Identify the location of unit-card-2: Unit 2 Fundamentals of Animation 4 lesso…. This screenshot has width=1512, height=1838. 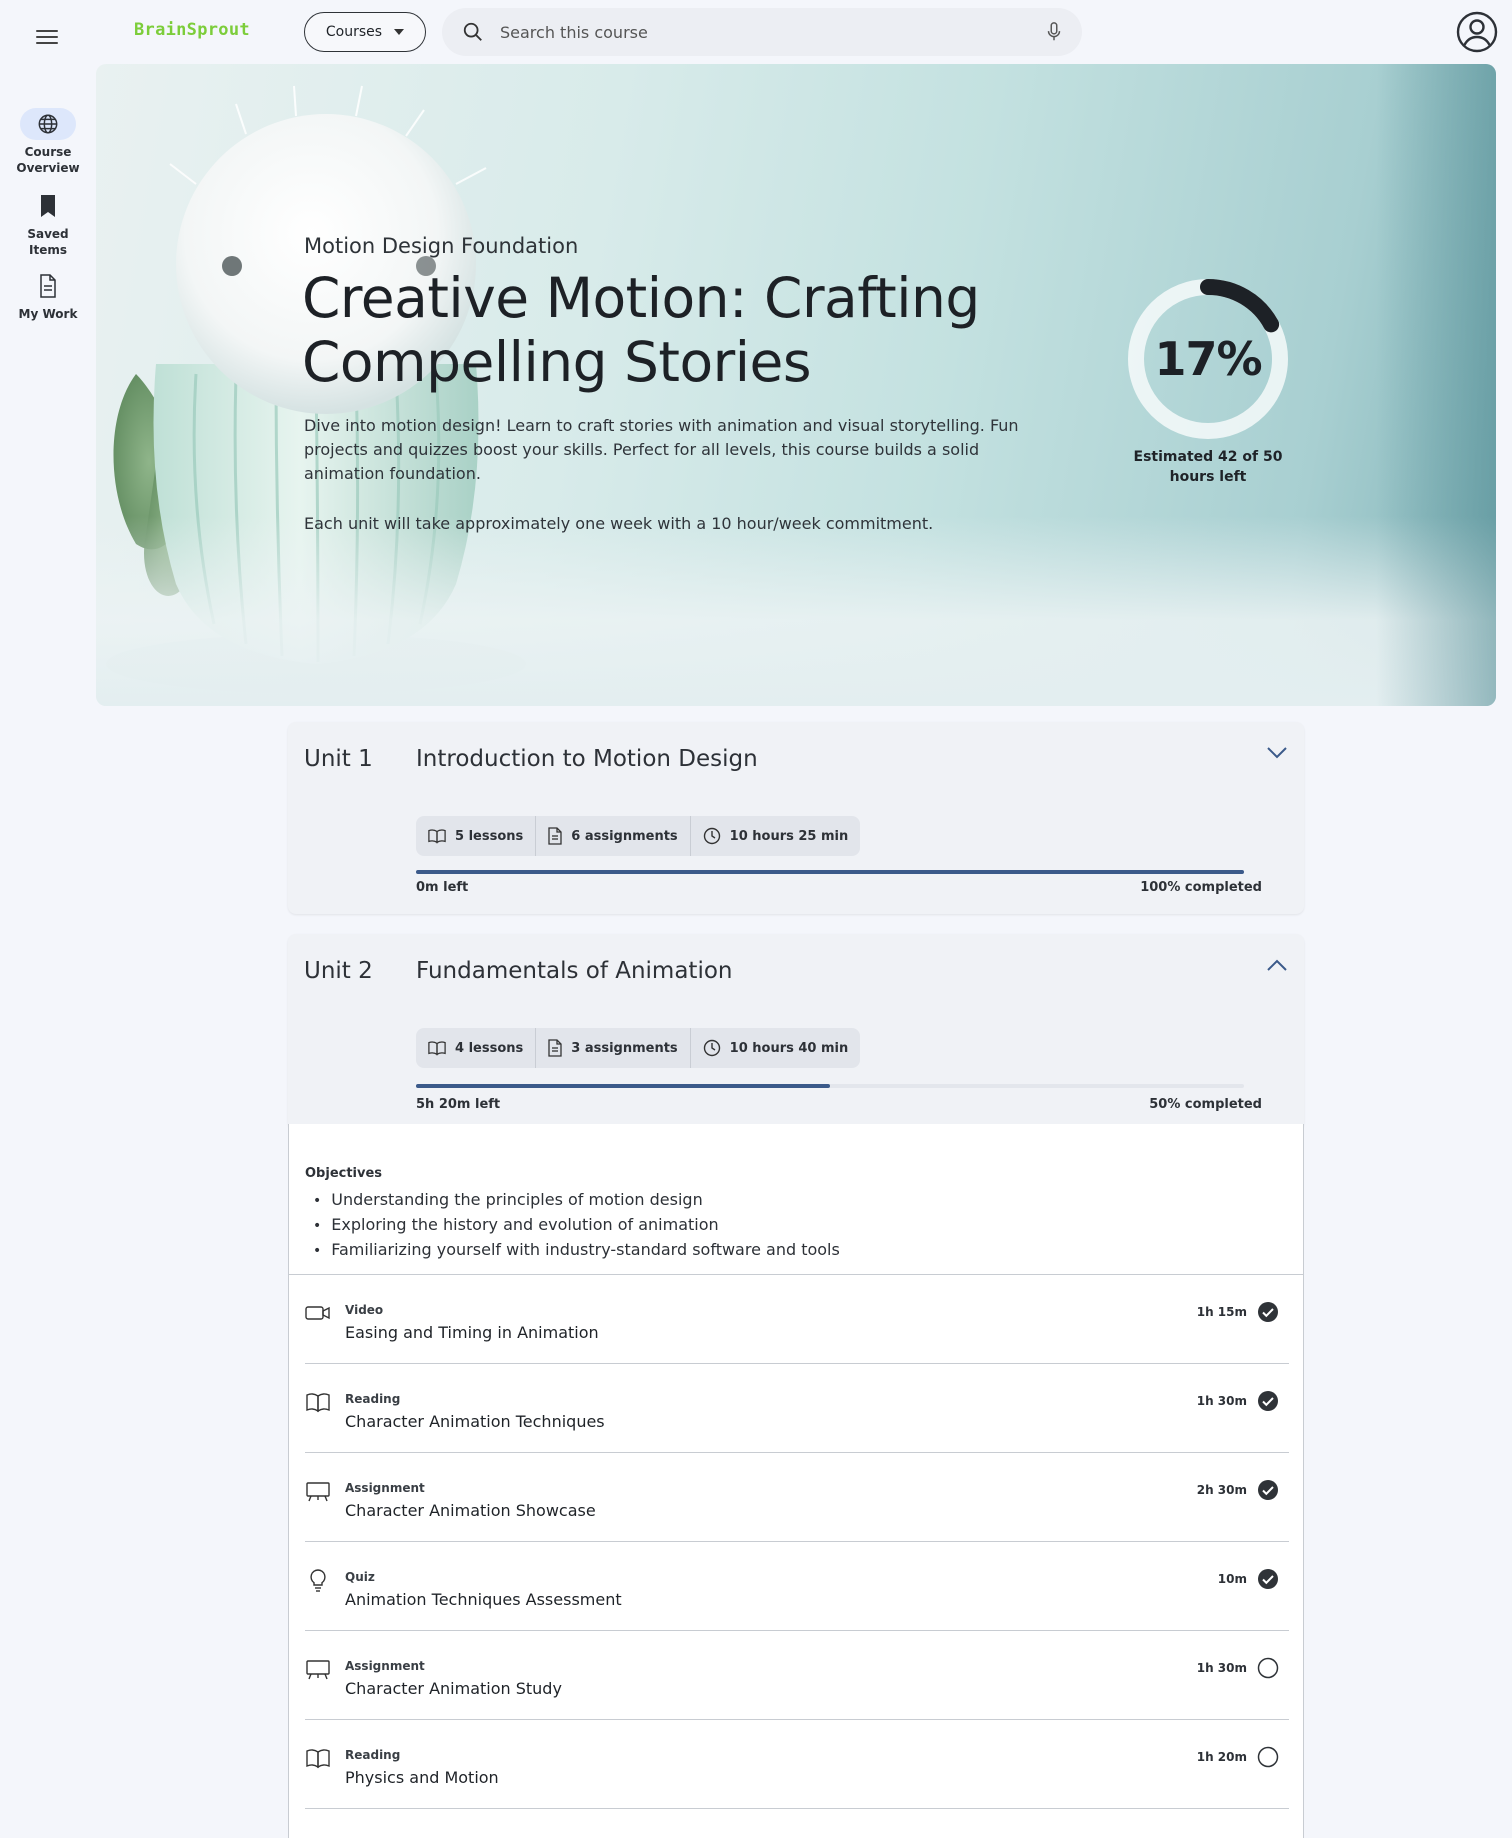
(796, 1032).